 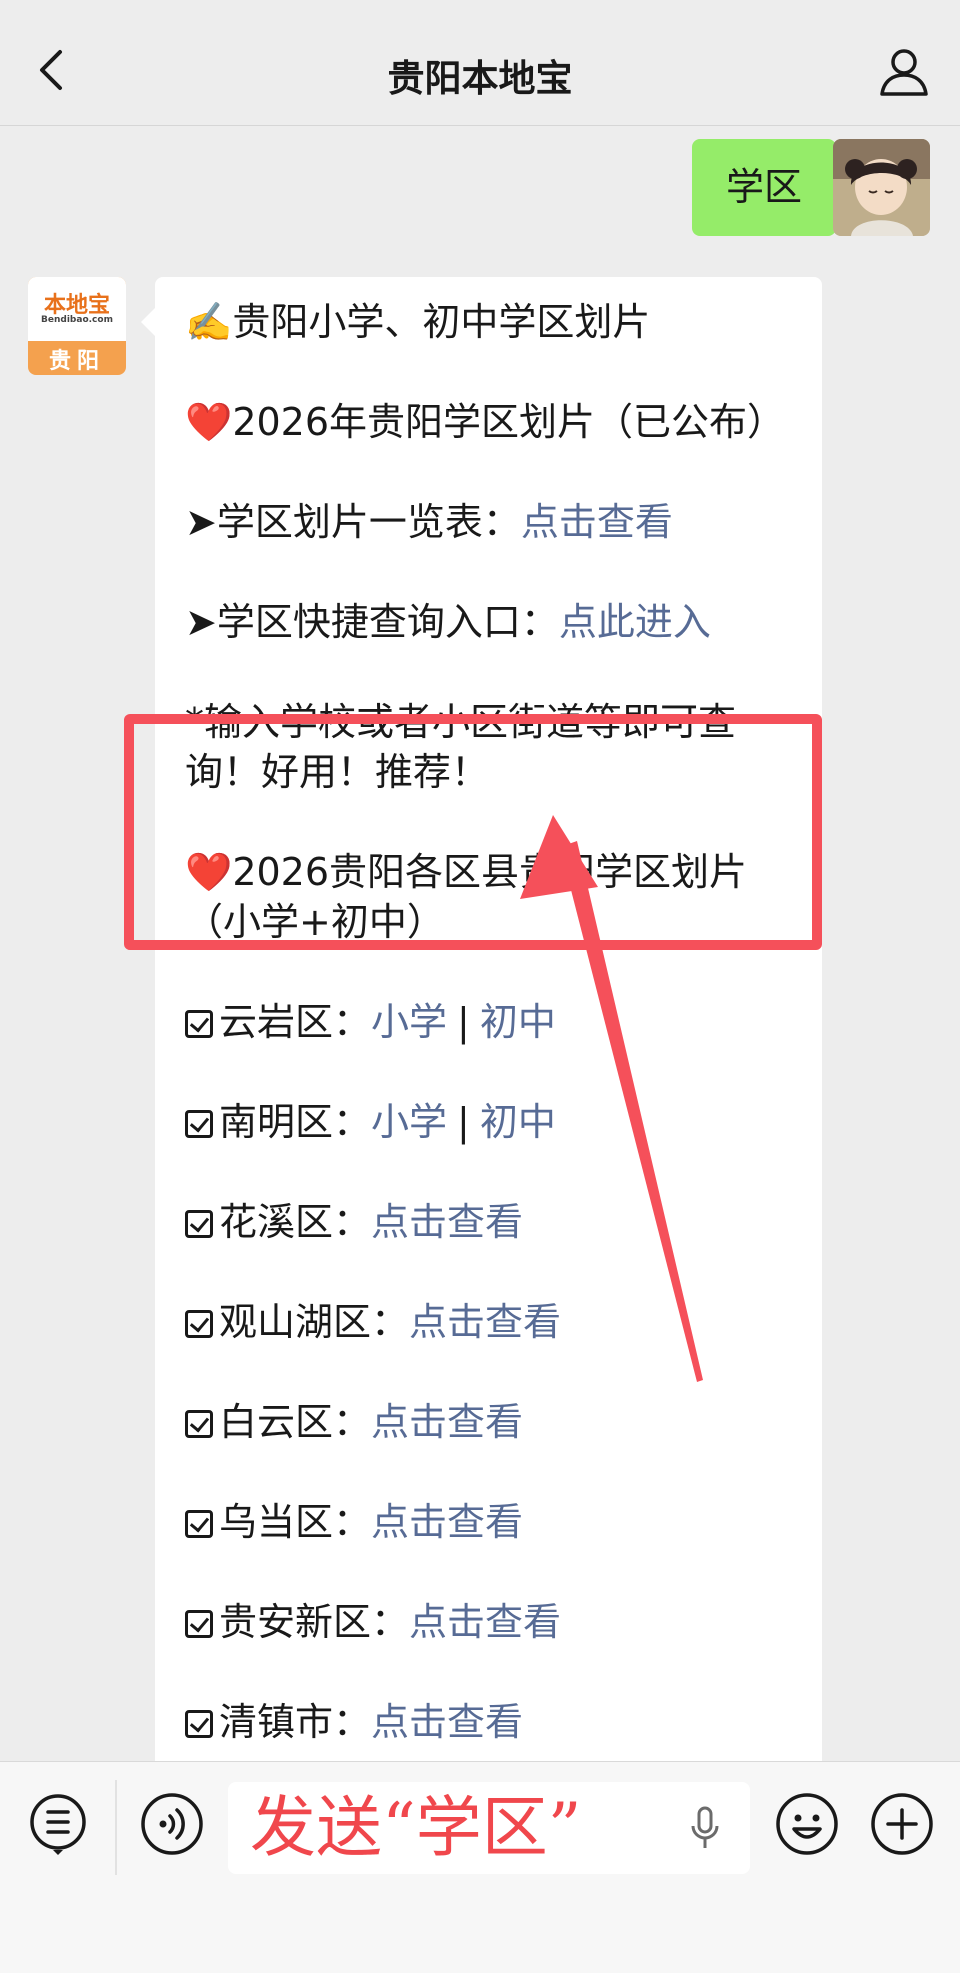 I want to click on list-table-row: ➤学区划片一览表：点击查看, so click(x=495, y=522).